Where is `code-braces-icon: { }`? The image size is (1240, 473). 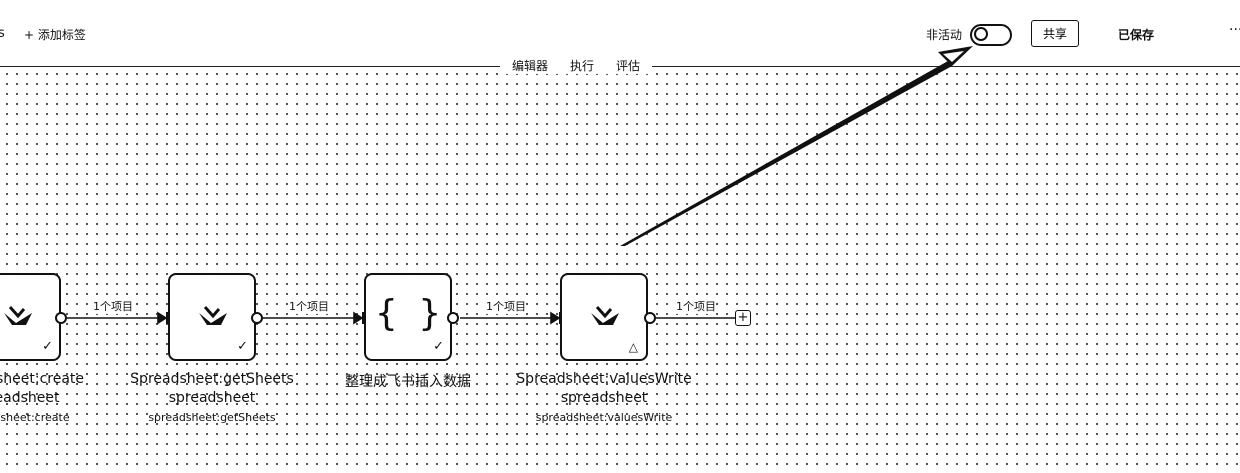
code-braces-icon: { } is located at coordinates (408, 313).